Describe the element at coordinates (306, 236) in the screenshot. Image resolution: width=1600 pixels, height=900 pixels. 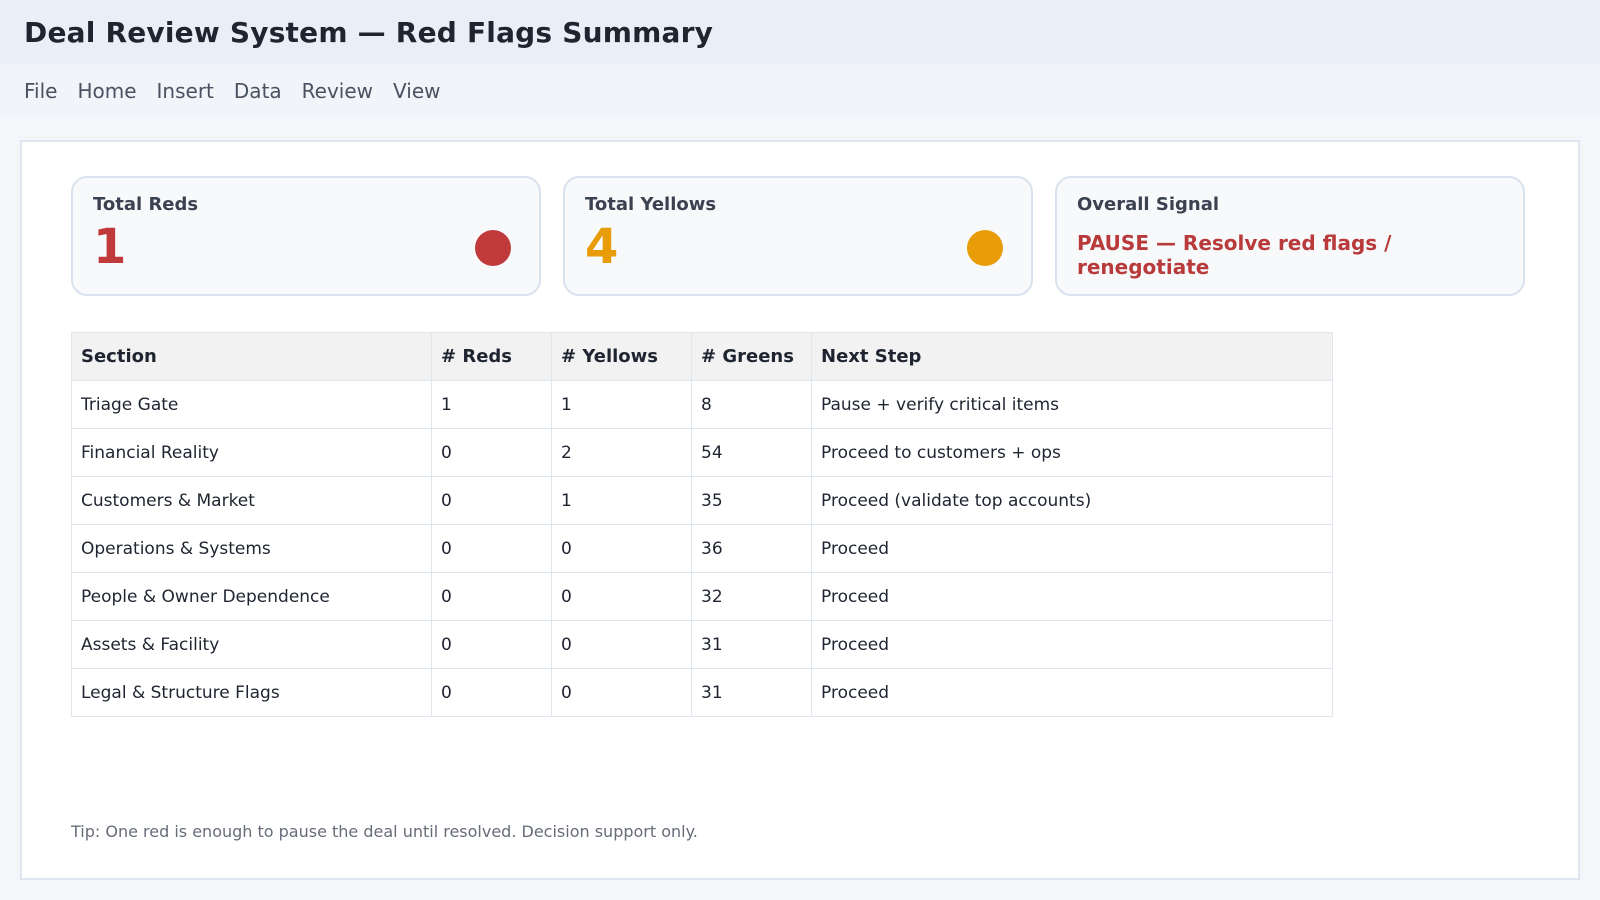
I see `total-reds-card: Total Reds 1` at that location.